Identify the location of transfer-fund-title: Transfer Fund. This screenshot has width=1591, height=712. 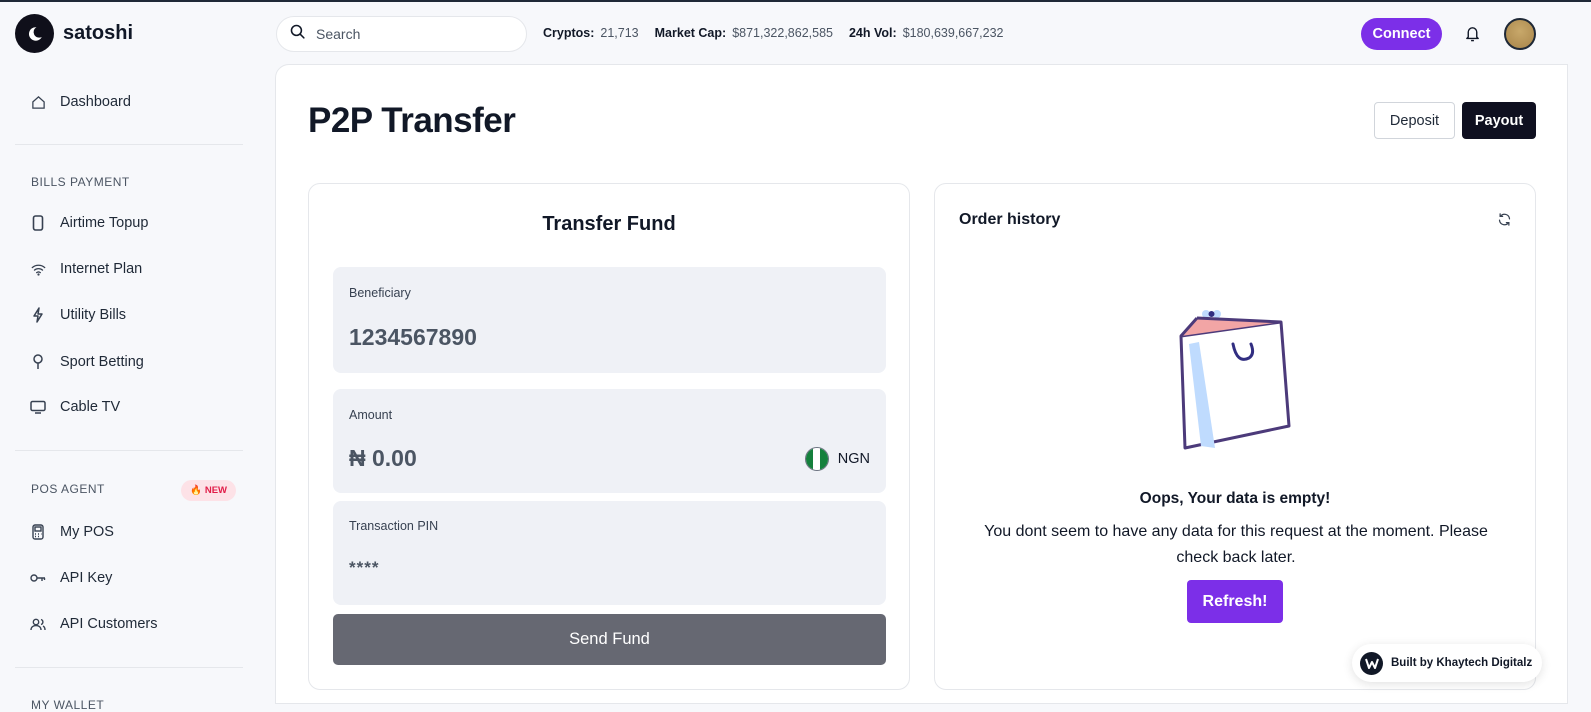
(609, 224).